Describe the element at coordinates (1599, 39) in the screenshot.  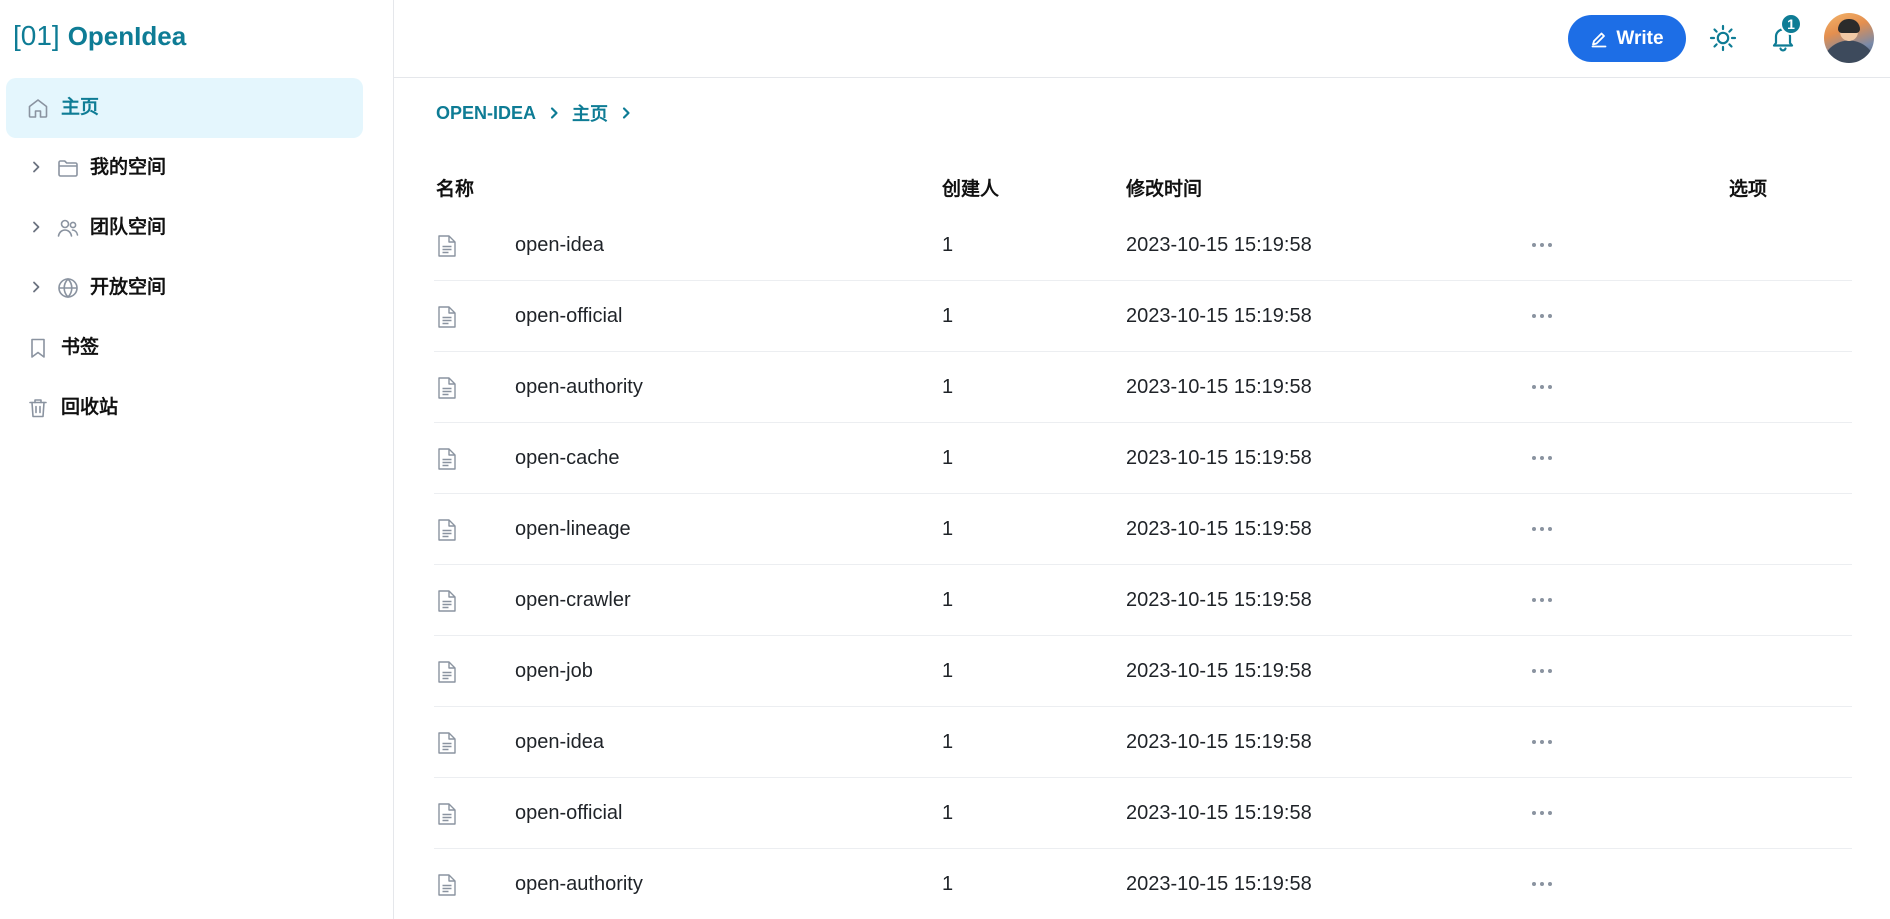
I see `pencil-icon` at that location.